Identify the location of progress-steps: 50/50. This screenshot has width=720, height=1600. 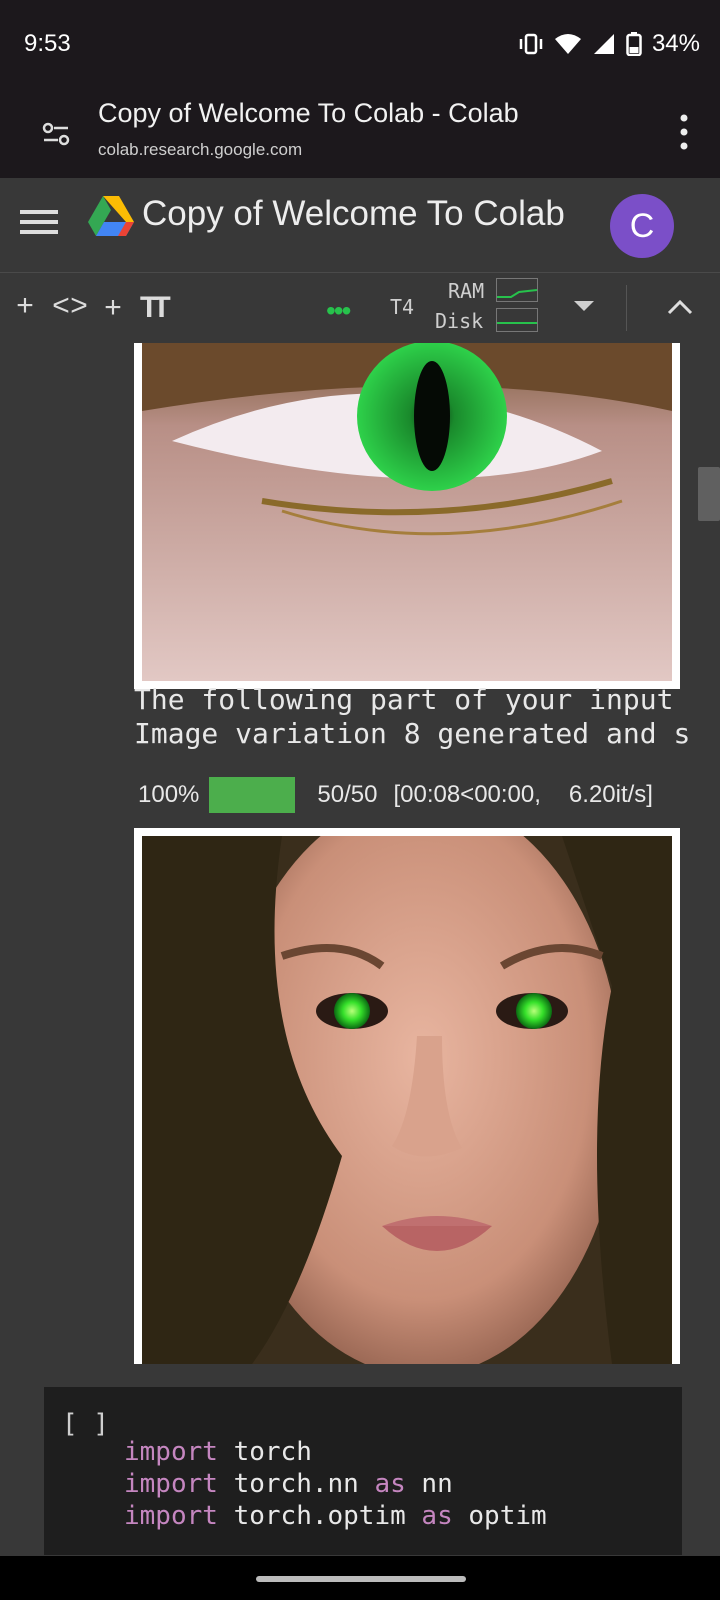
(347, 794).